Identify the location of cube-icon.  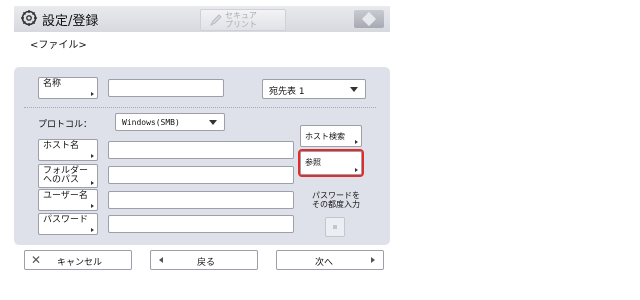
(369, 19).